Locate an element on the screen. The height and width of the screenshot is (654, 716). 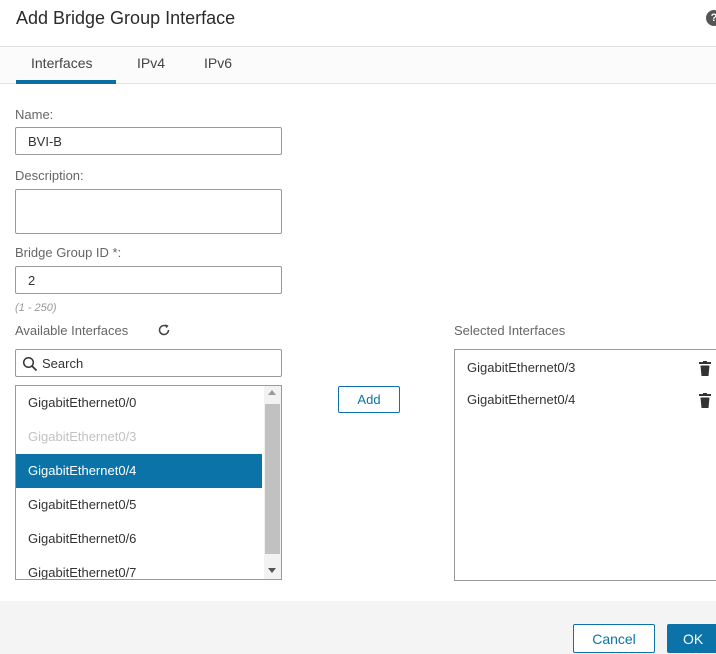
scroll-up-arrow-icon is located at coordinates (272, 392).